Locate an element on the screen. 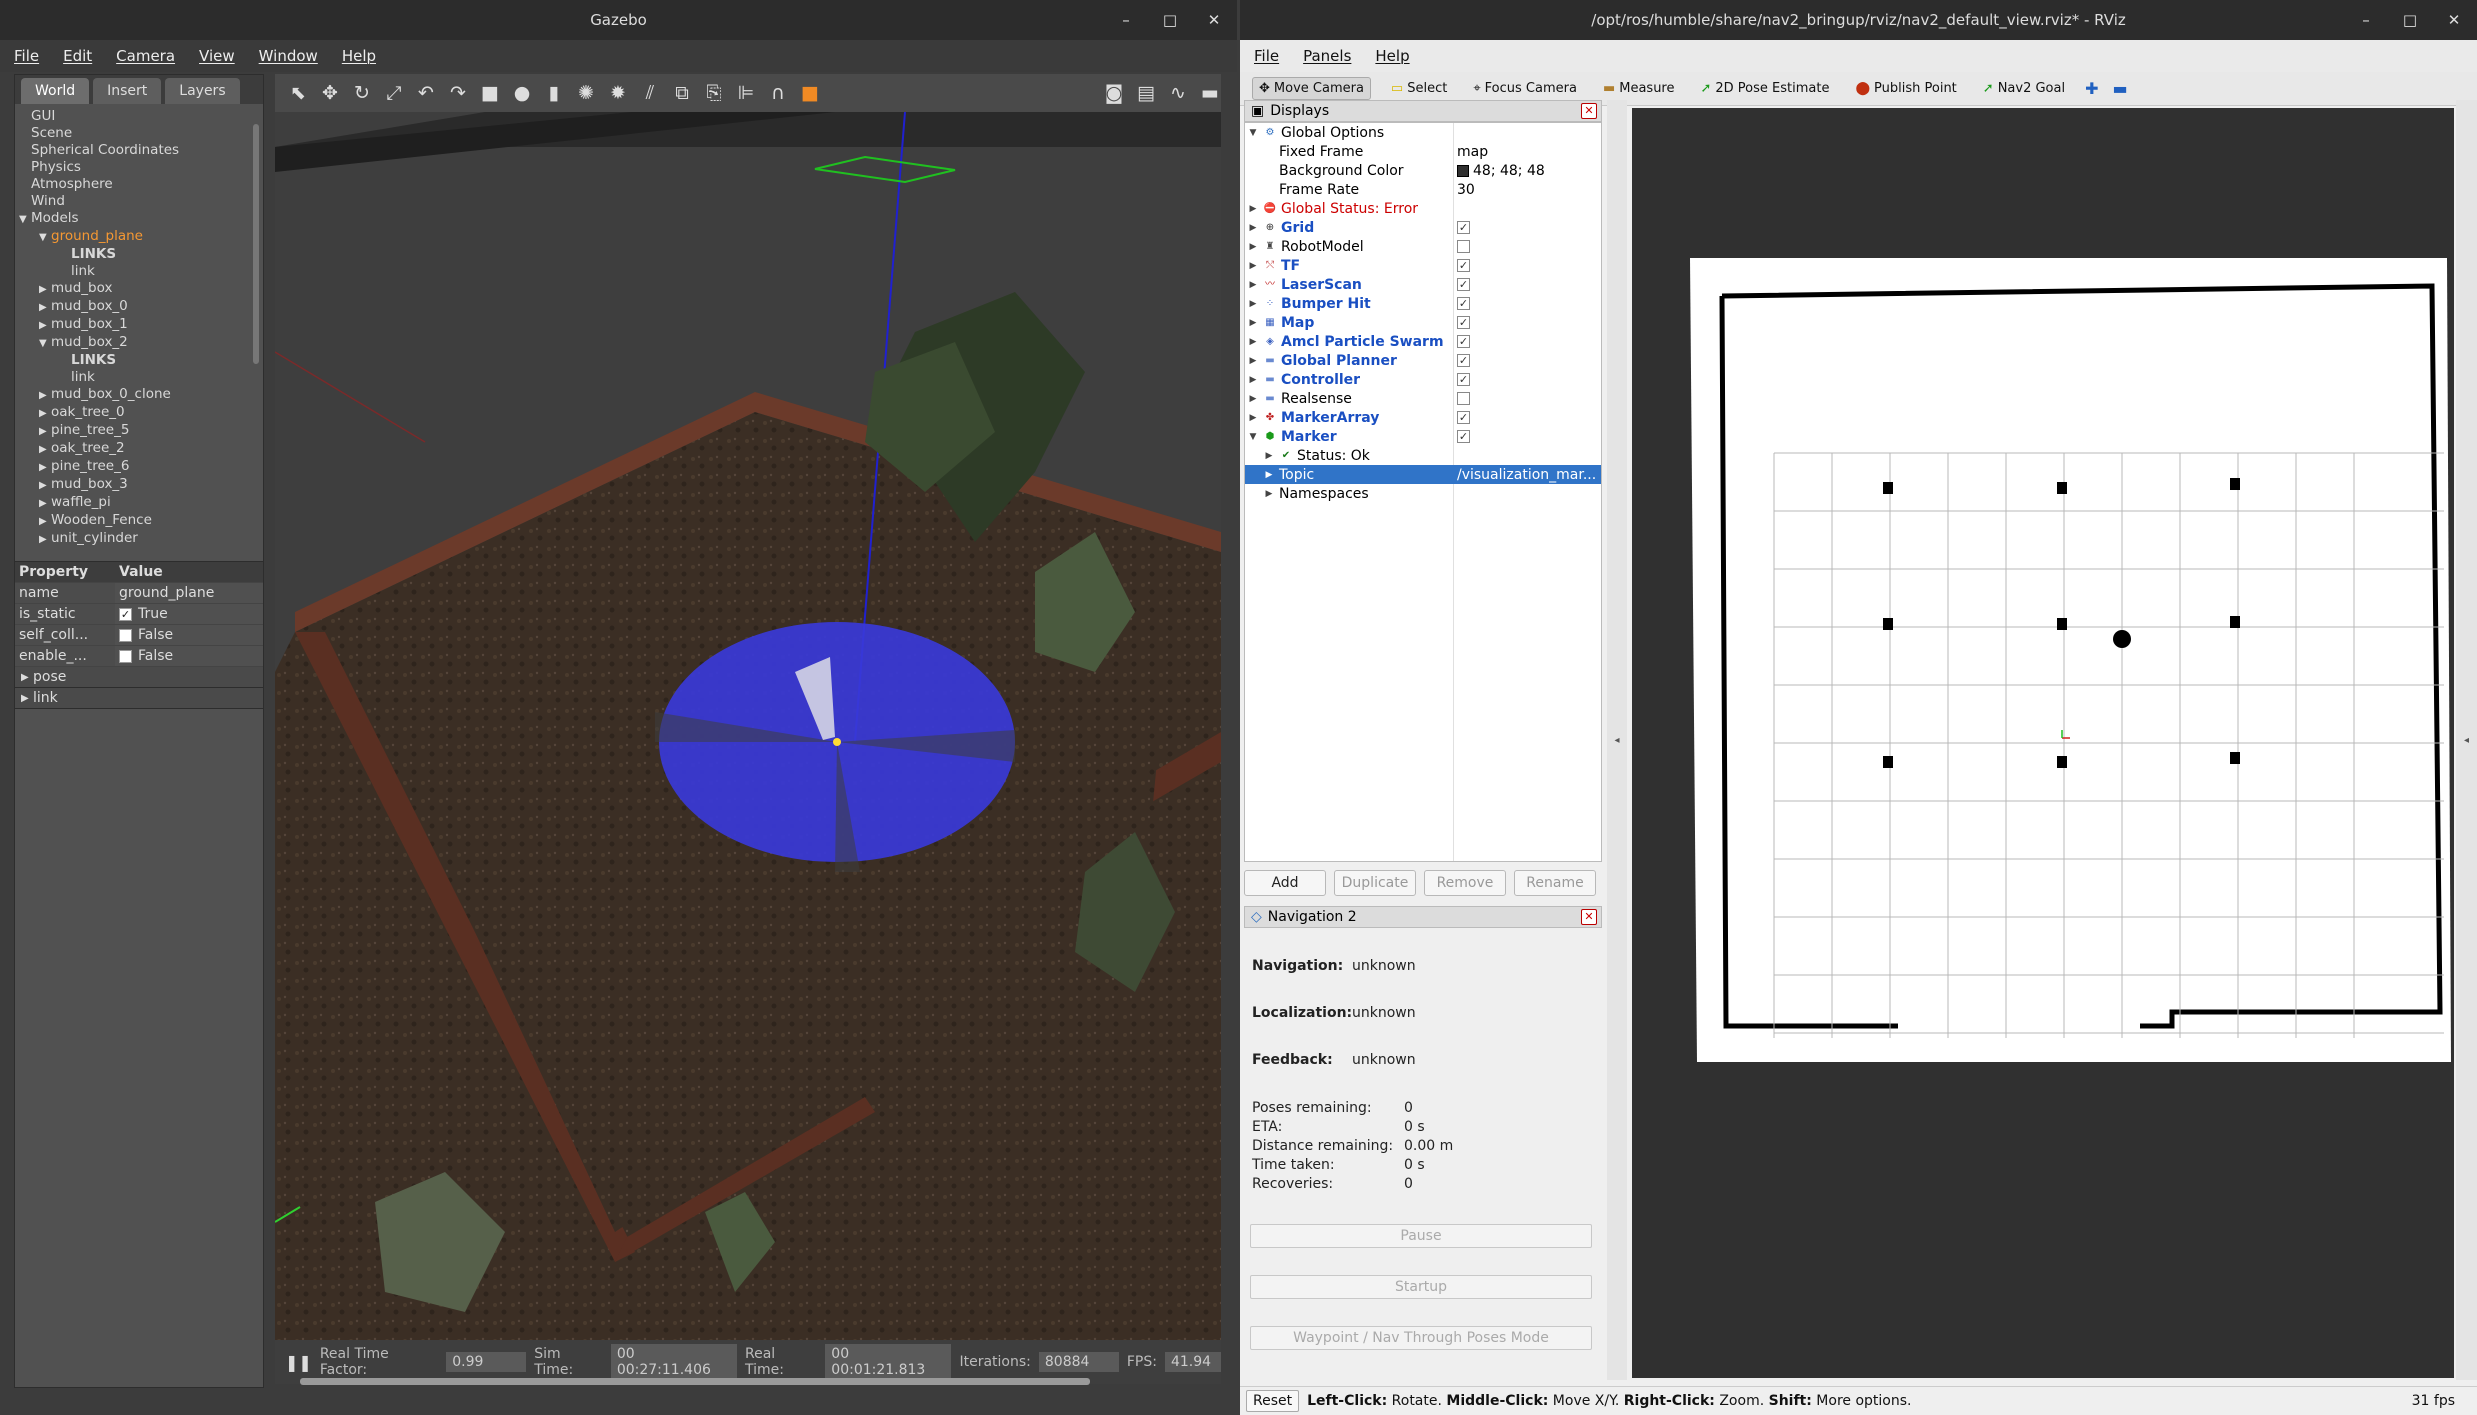 The image size is (2477, 1415). checkbox is located at coordinates (125, 656).